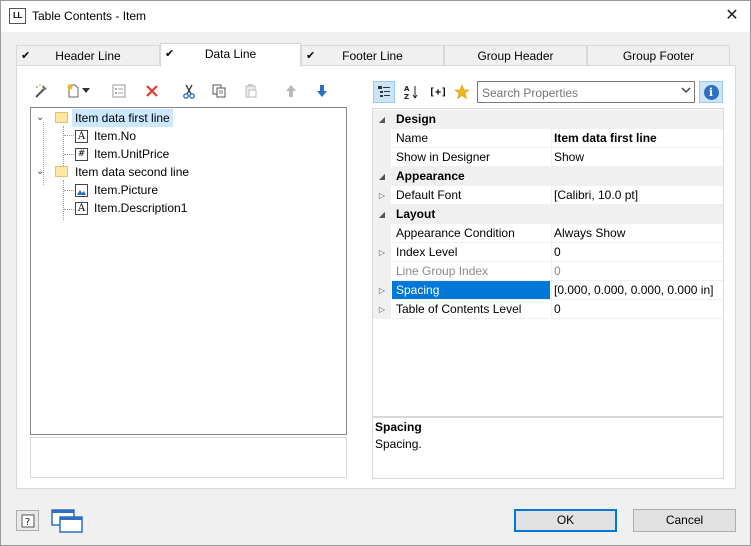 This screenshot has height=546, width=751. I want to click on help-button: ?, so click(27, 520).